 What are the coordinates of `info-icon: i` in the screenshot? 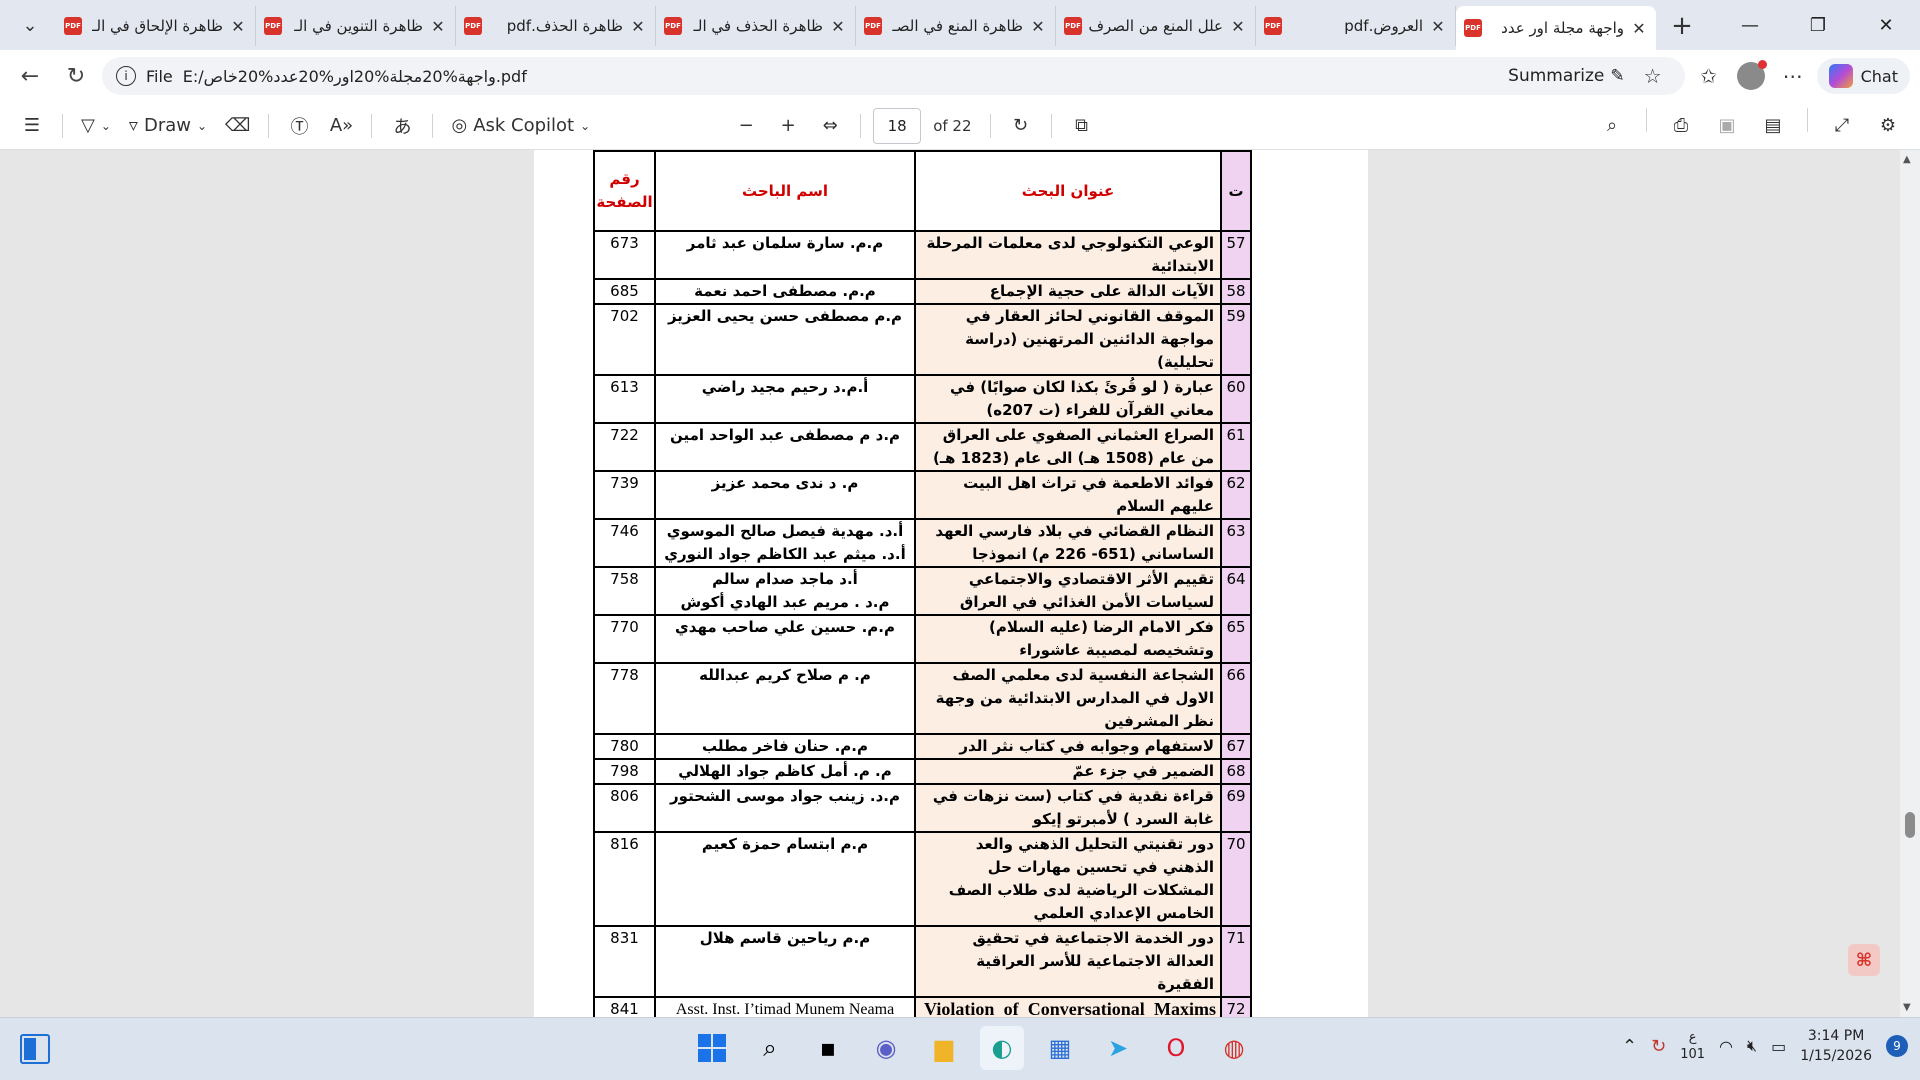 It's located at (126, 76).